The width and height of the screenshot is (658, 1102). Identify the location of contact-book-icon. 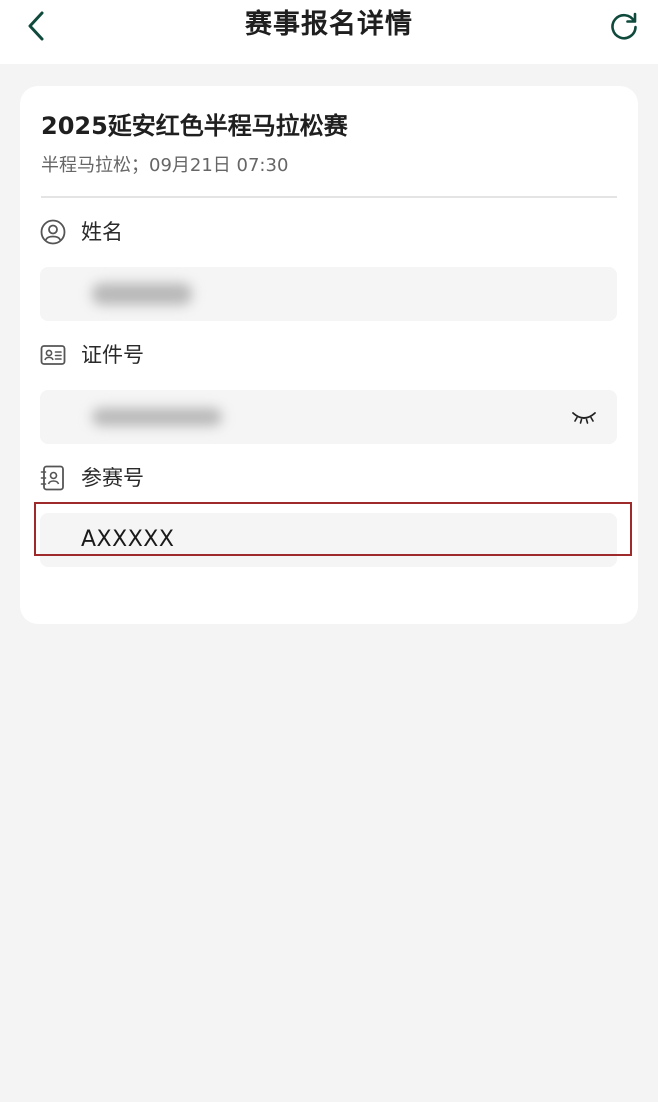
(53, 478).